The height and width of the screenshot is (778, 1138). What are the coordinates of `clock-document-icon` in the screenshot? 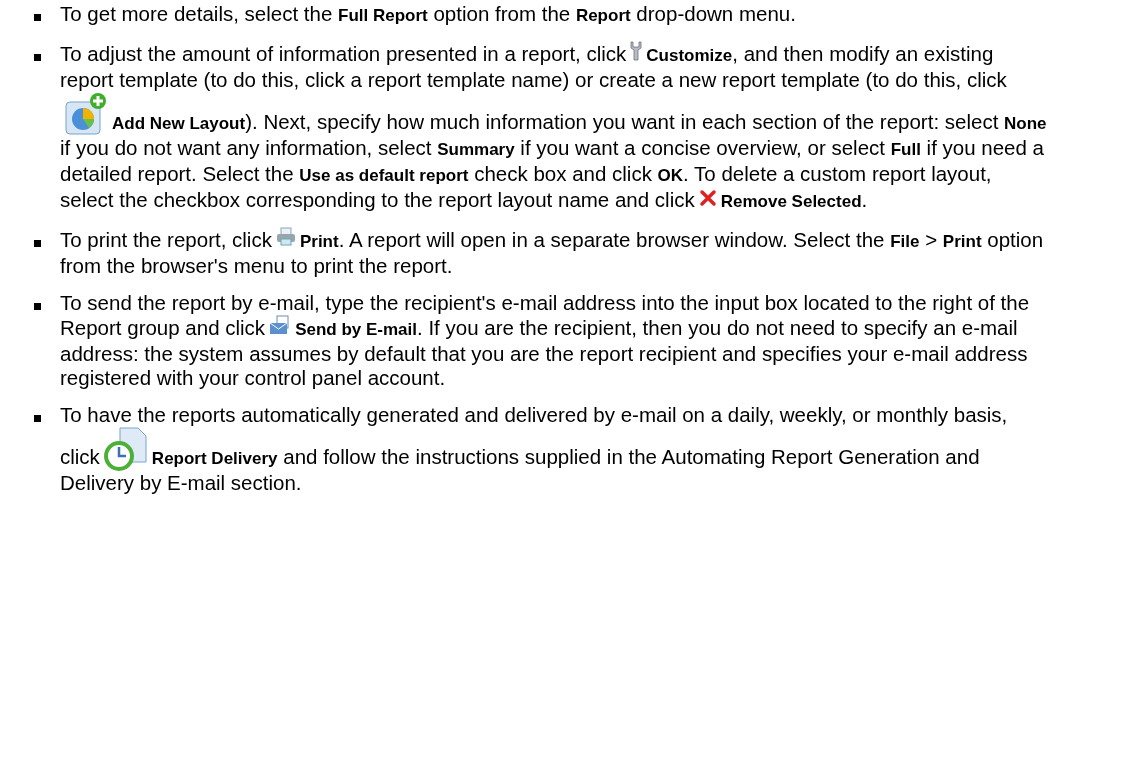 It's located at (125, 449).